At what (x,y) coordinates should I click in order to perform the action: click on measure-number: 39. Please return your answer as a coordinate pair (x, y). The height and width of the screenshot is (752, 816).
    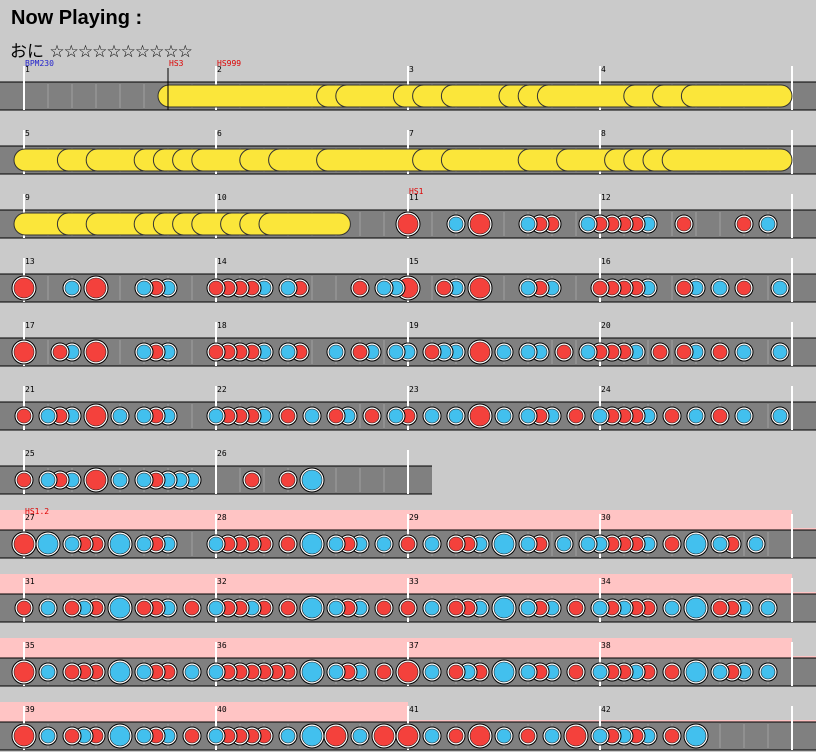
    Looking at the image, I should click on (30, 709).